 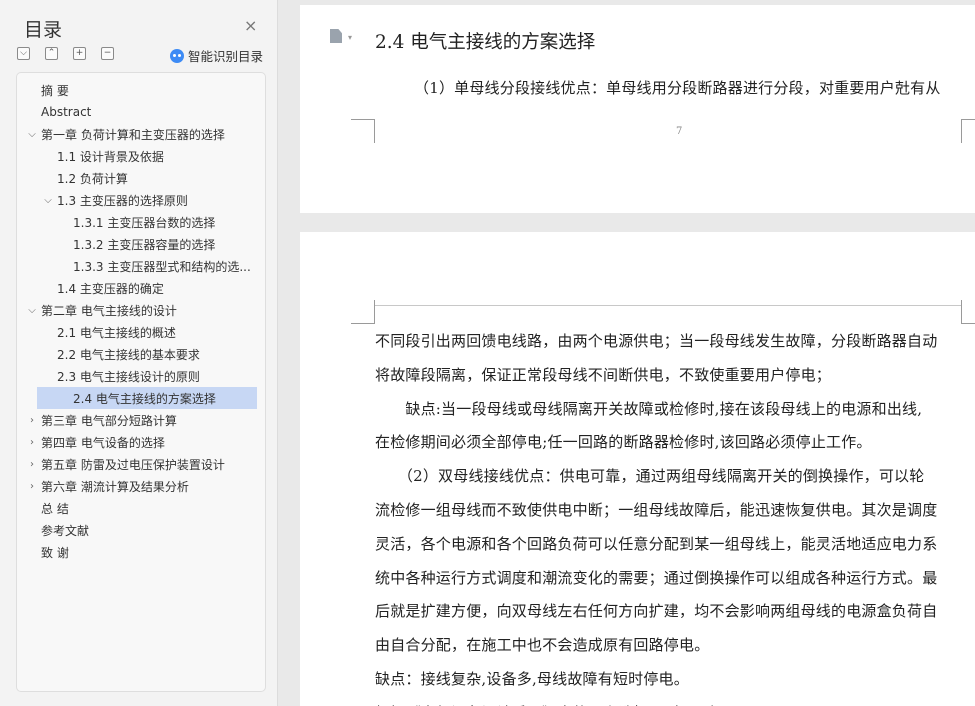 What do you see at coordinates (110, 156) in the screenshot?
I see `toc-item-label: 1.1 设计背景及依据` at bounding box center [110, 156].